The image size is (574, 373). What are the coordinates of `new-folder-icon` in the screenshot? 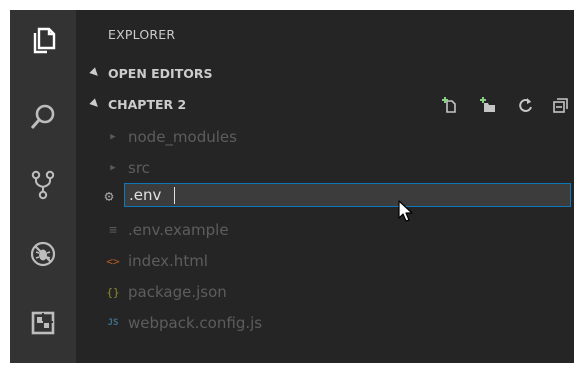 It's located at (488, 105).